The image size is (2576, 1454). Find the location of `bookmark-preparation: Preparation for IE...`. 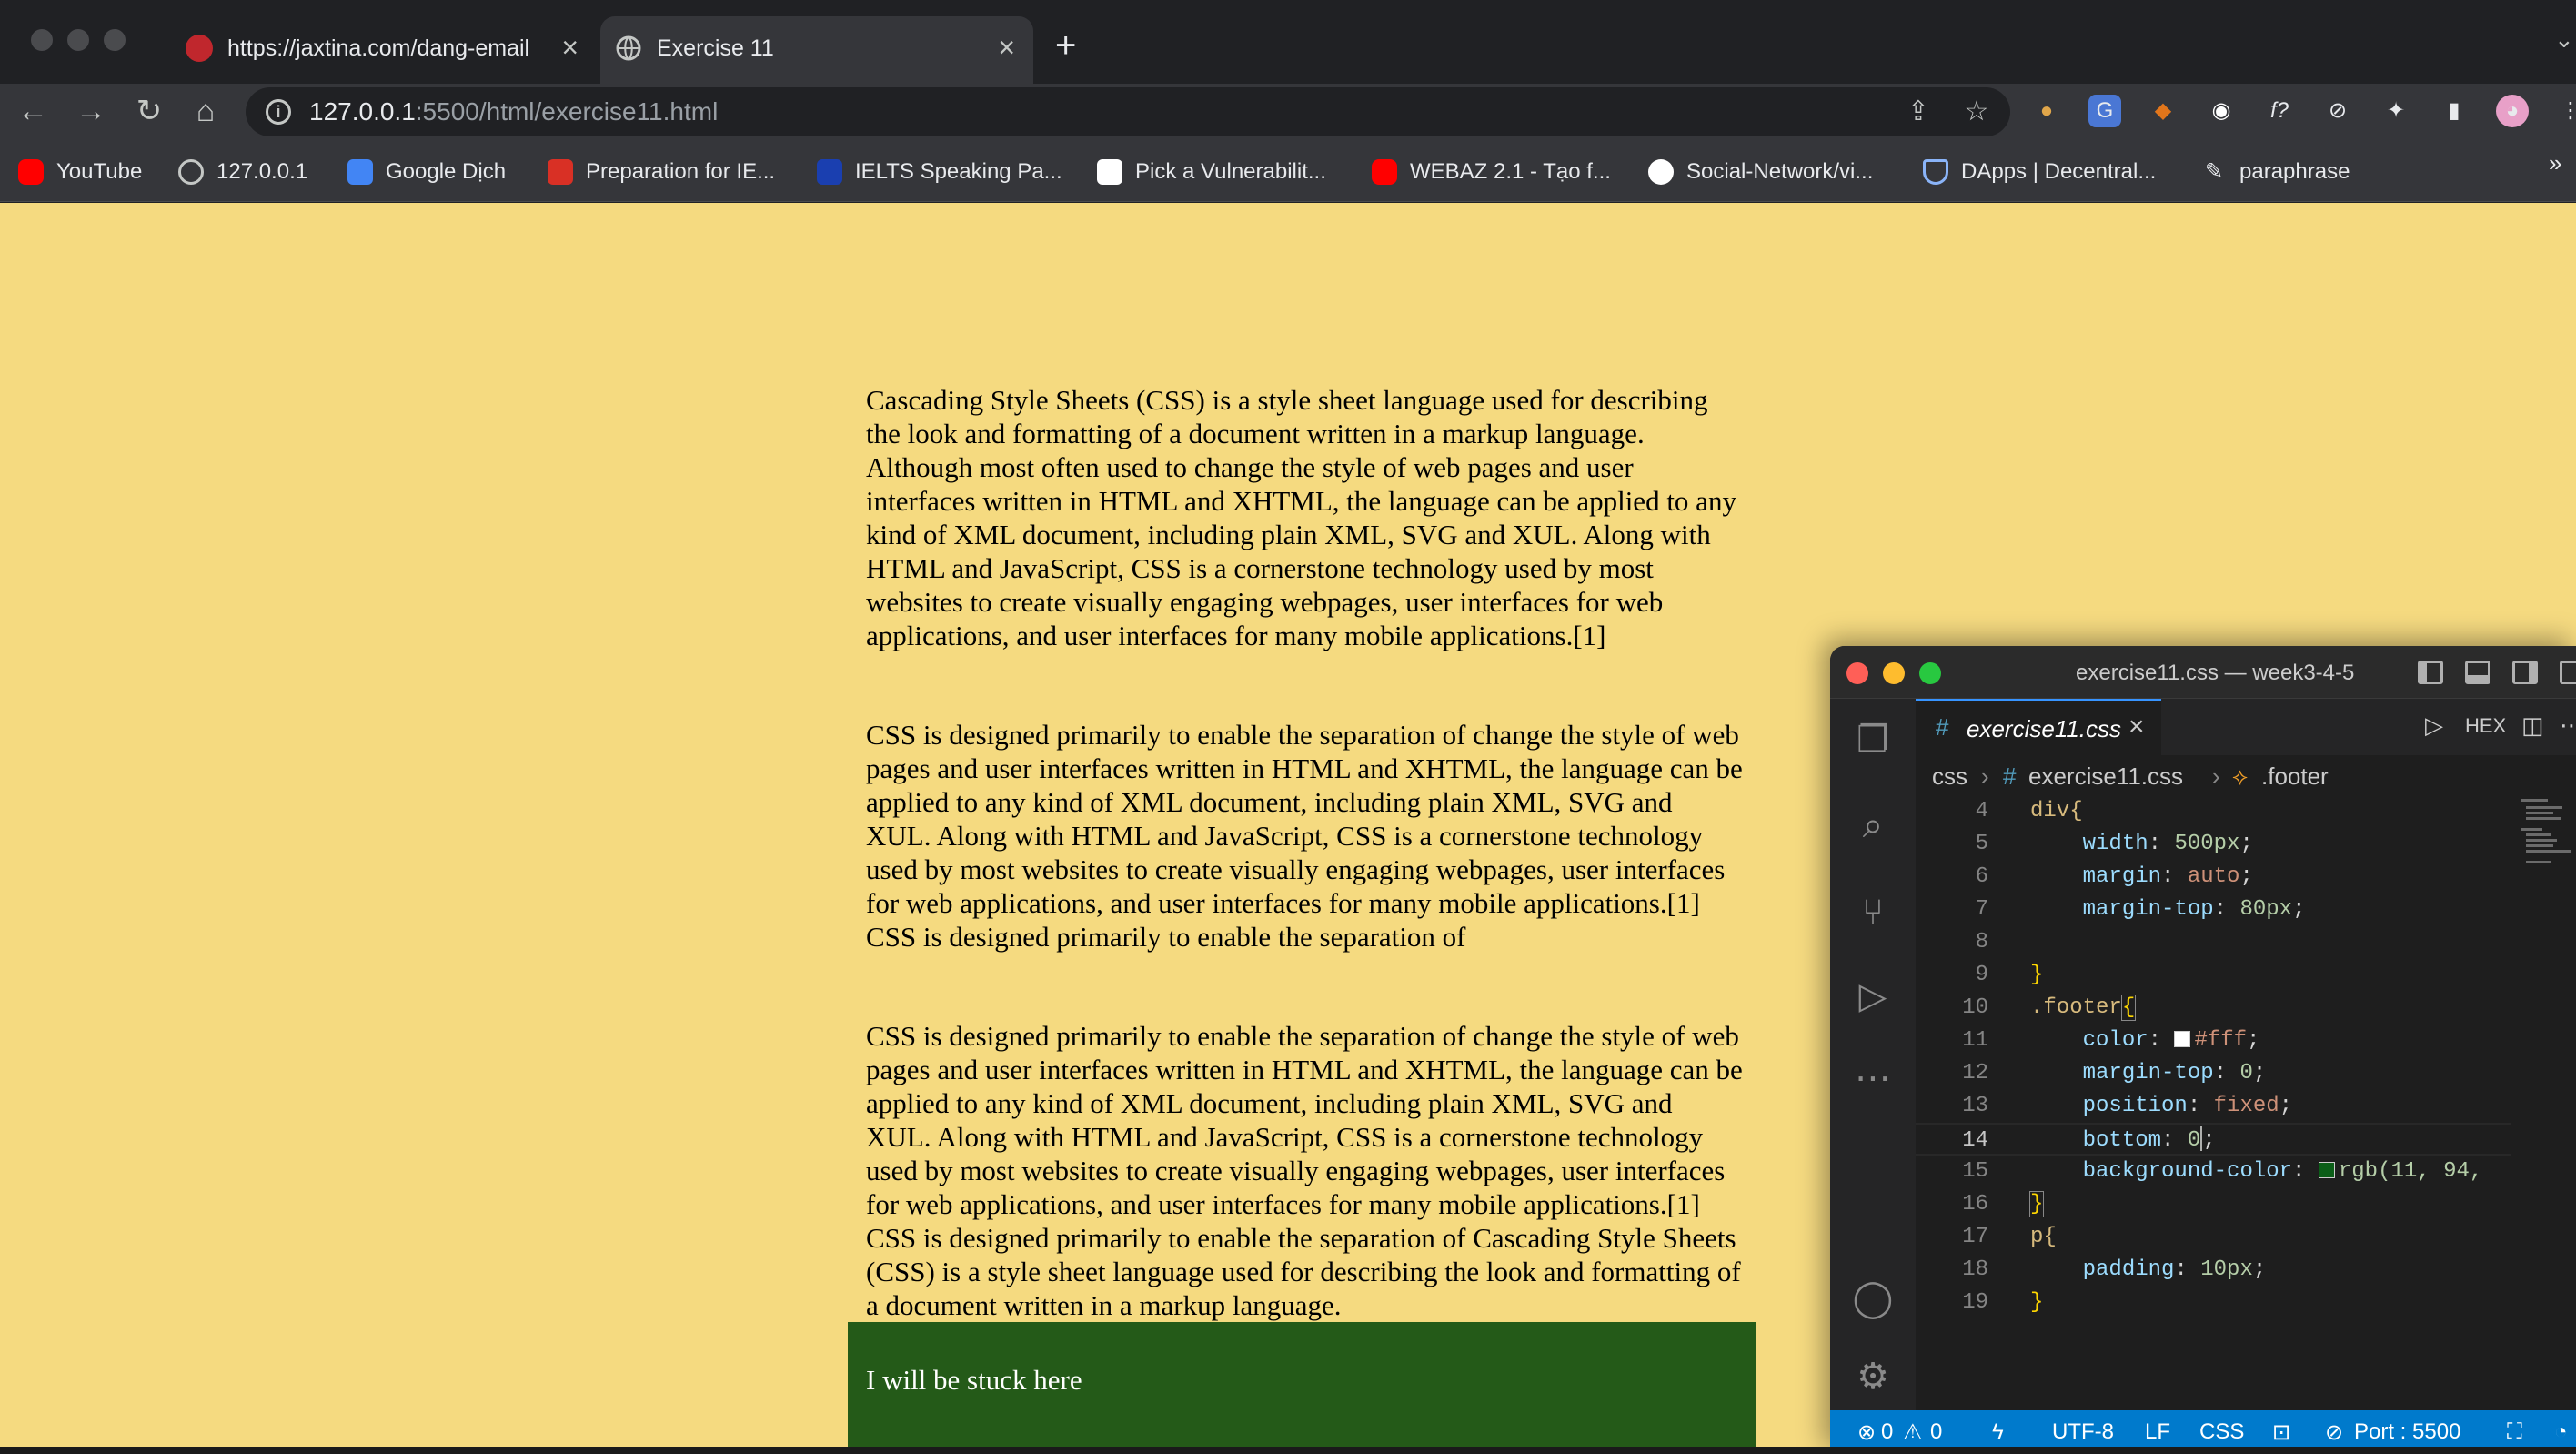

bookmark-preparation: Preparation for IE... is located at coordinates (661, 172).